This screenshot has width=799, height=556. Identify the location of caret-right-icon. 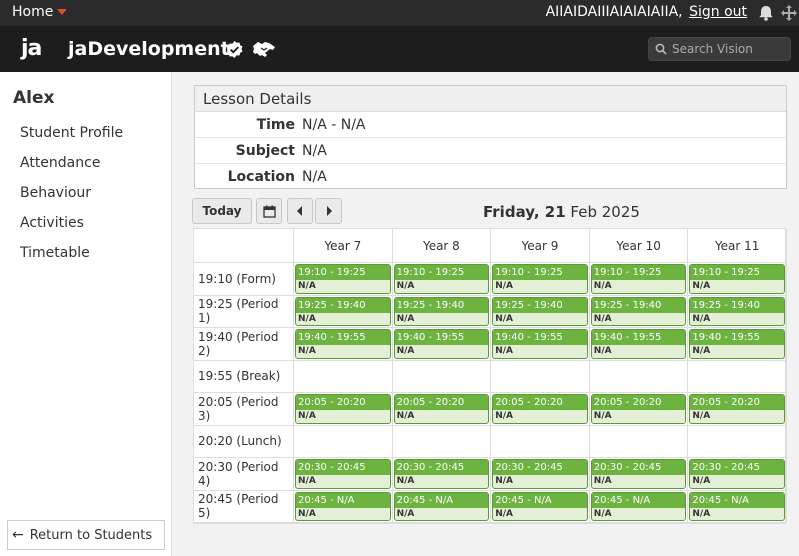
(329, 211).